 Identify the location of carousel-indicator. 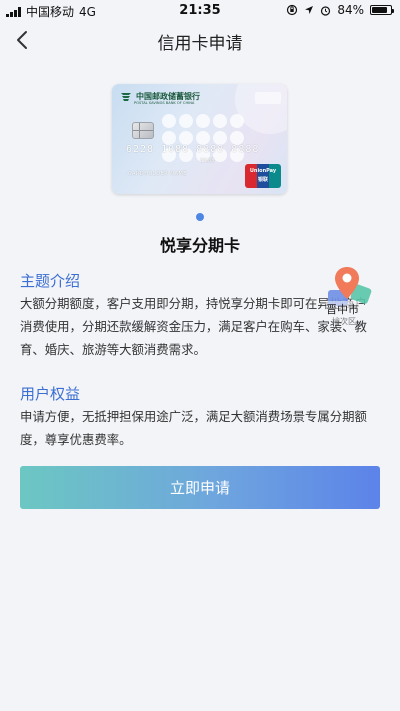
(200, 217).